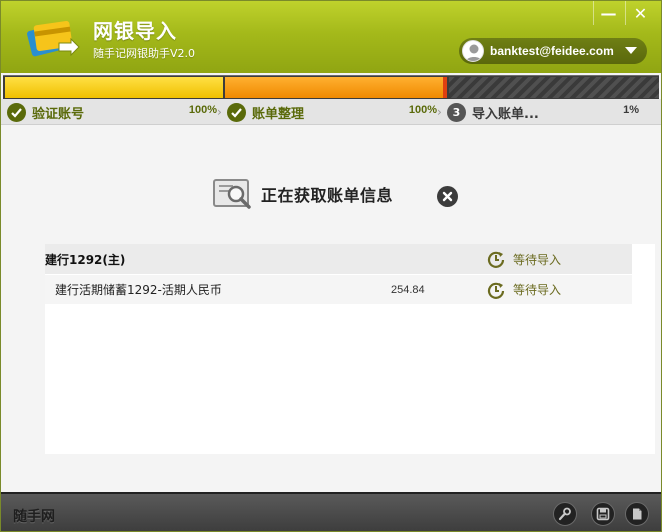  What do you see at coordinates (327, 195) in the screenshot?
I see `status-text: 正在获取账单信息` at bounding box center [327, 195].